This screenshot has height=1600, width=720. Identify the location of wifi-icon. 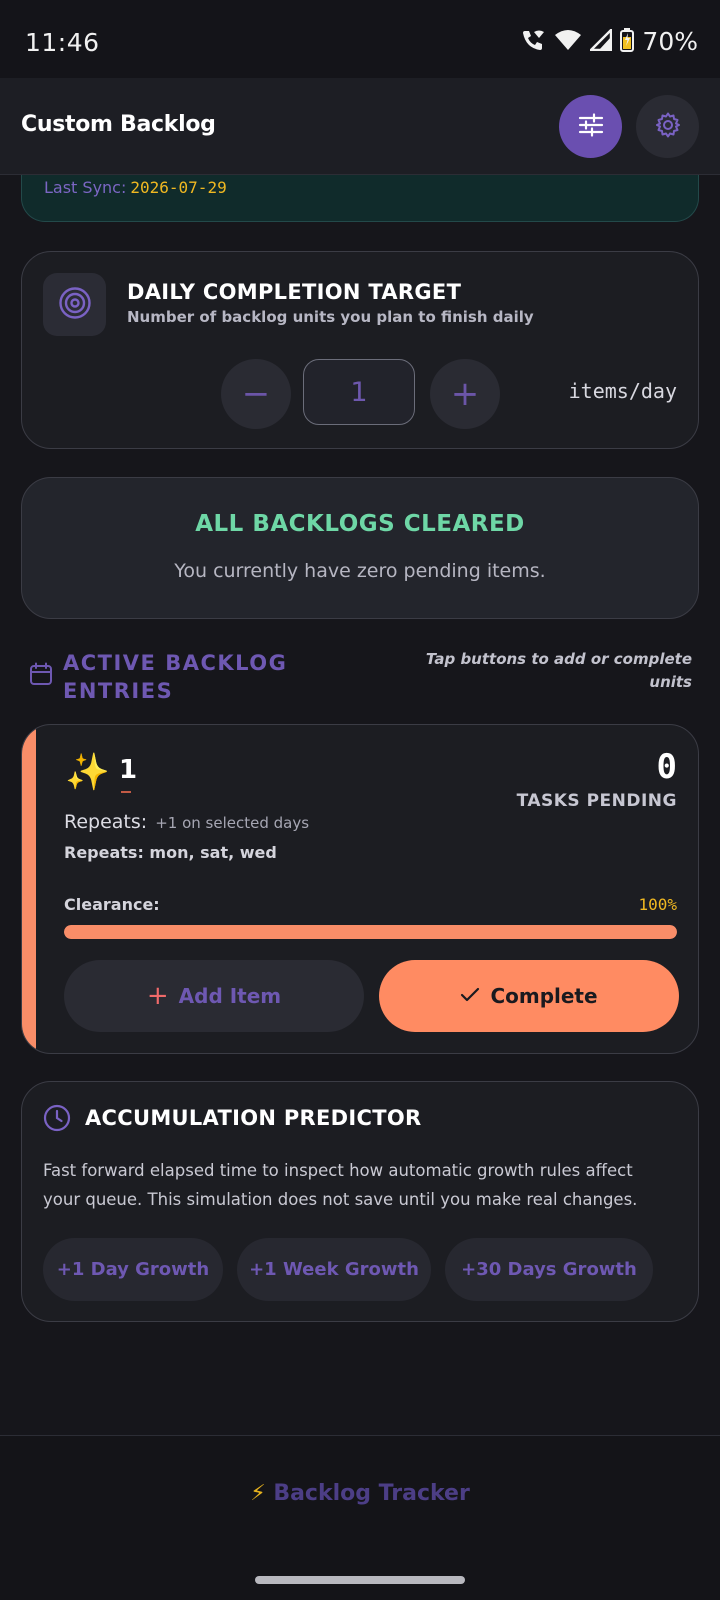
(568, 42).